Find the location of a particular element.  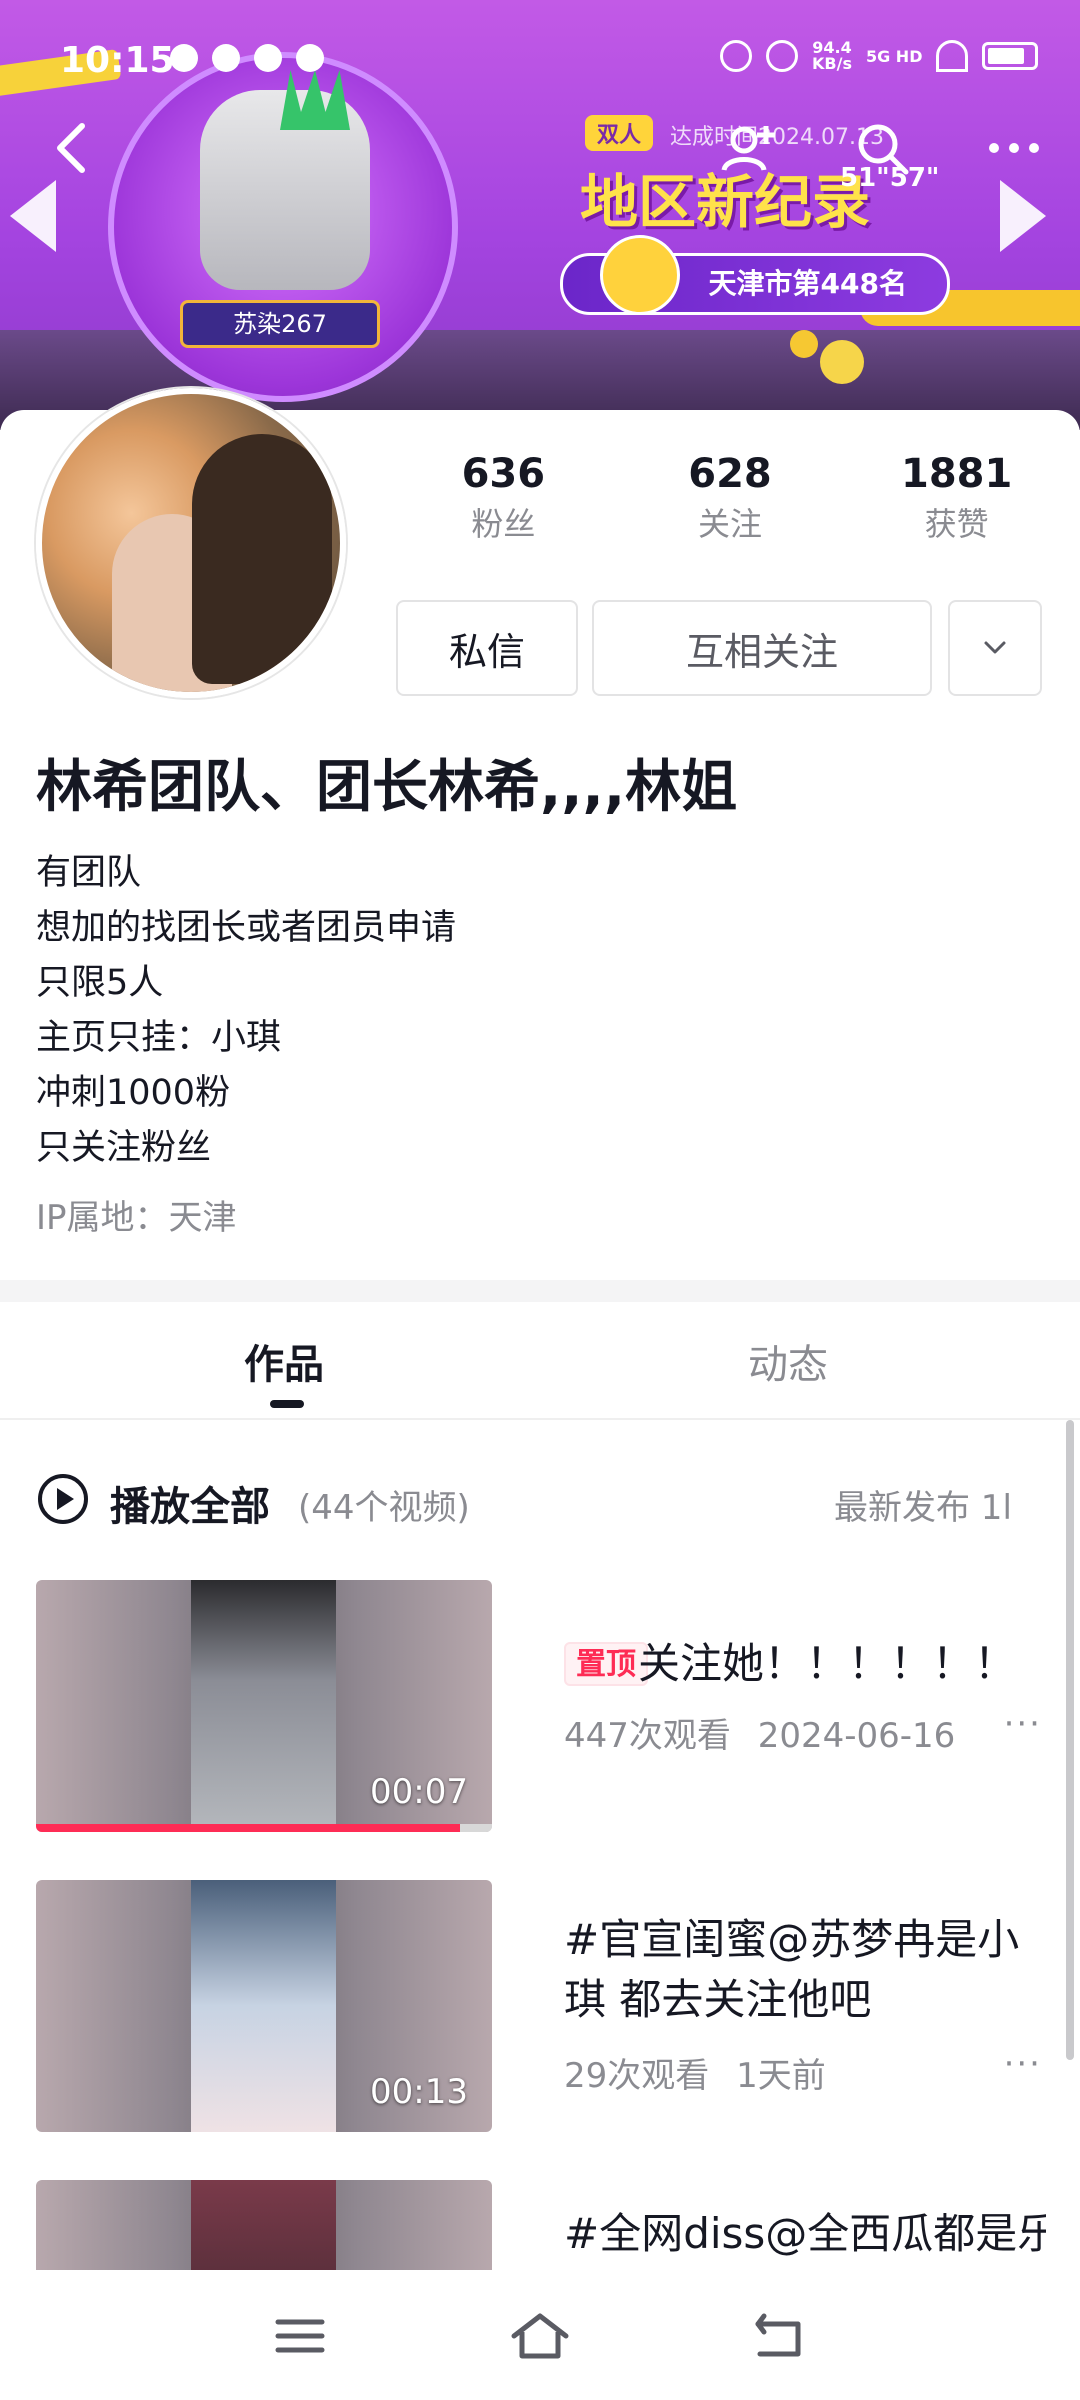

play-all-row: 播放全部 (44个视频) 最新发布 1l is located at coordinates (541, 1500).